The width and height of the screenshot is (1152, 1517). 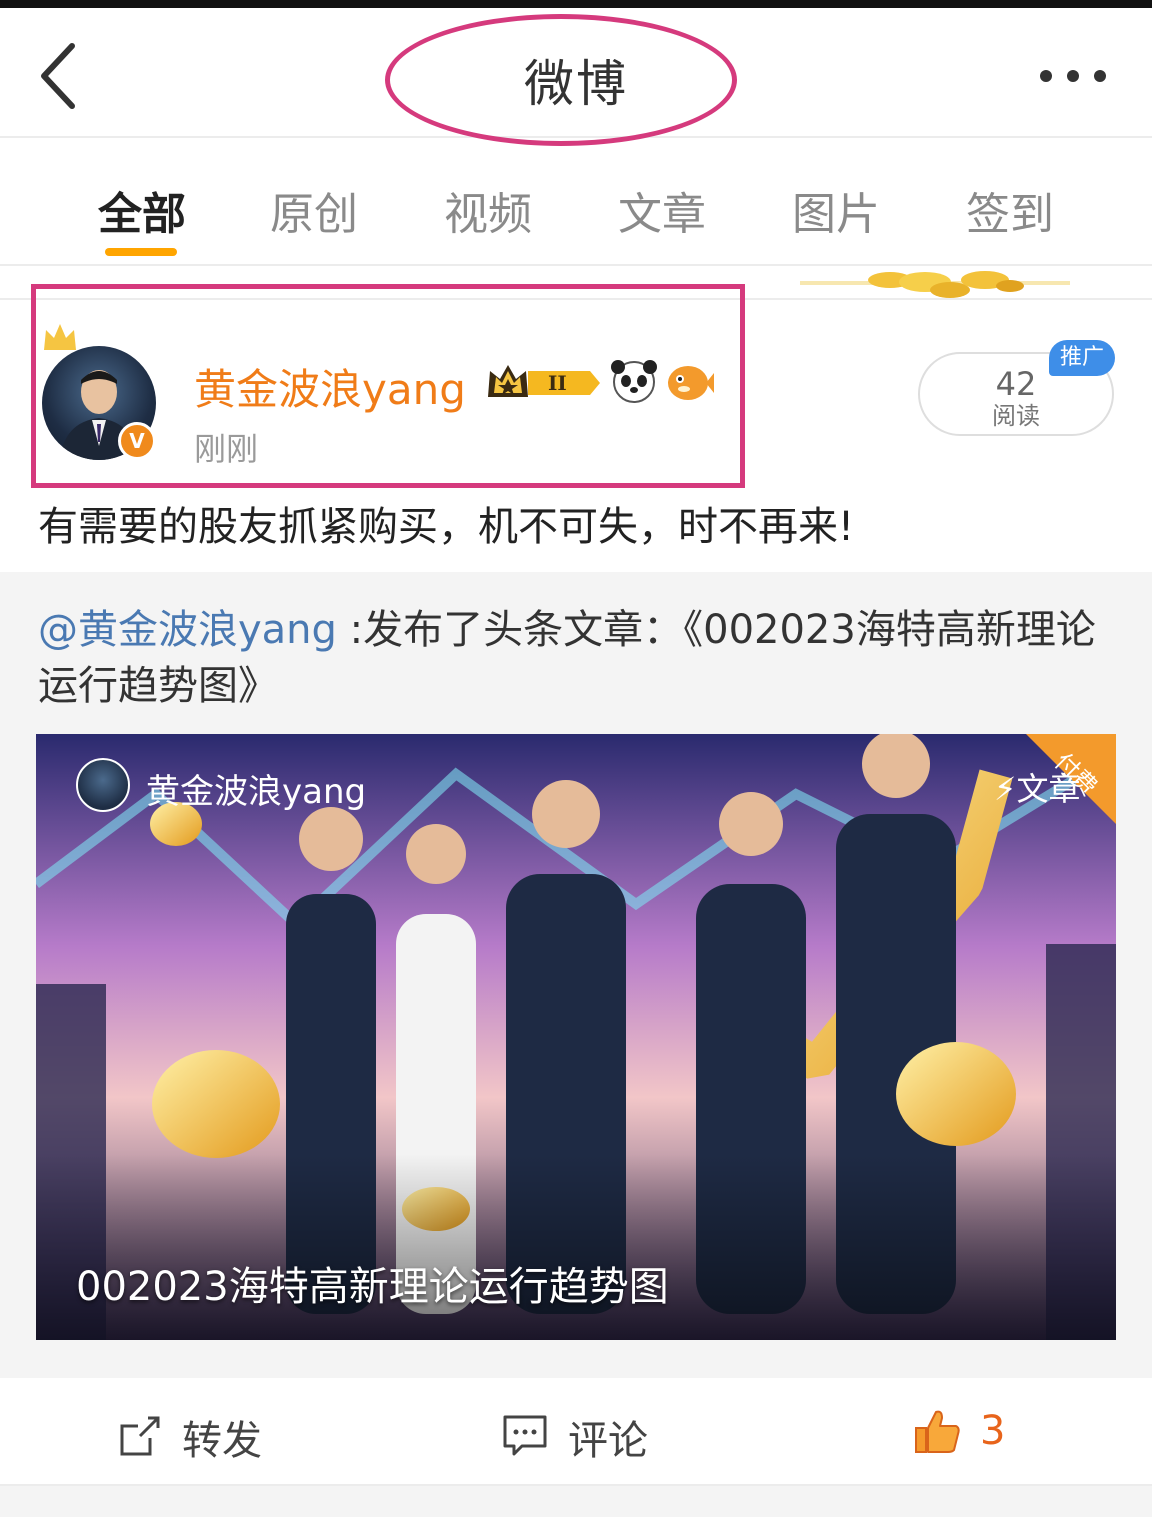 I want to click on tab-checkin: 签到, so click(x=1010, y=210).